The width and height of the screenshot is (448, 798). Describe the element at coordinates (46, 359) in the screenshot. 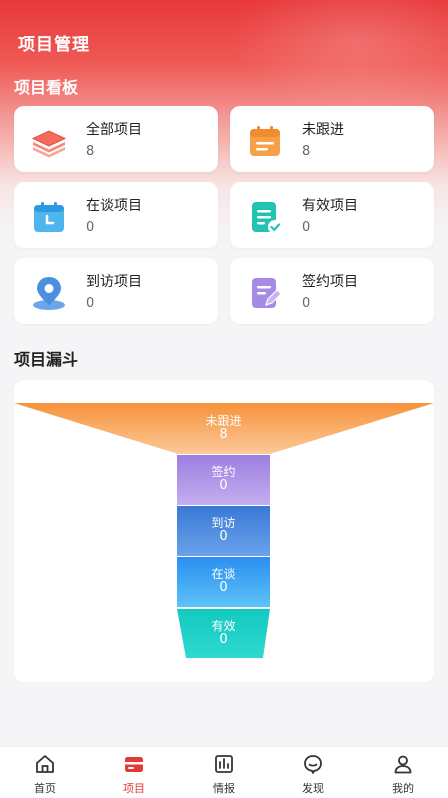

I see `funnel-section-title: 项目漏斗` at that location.